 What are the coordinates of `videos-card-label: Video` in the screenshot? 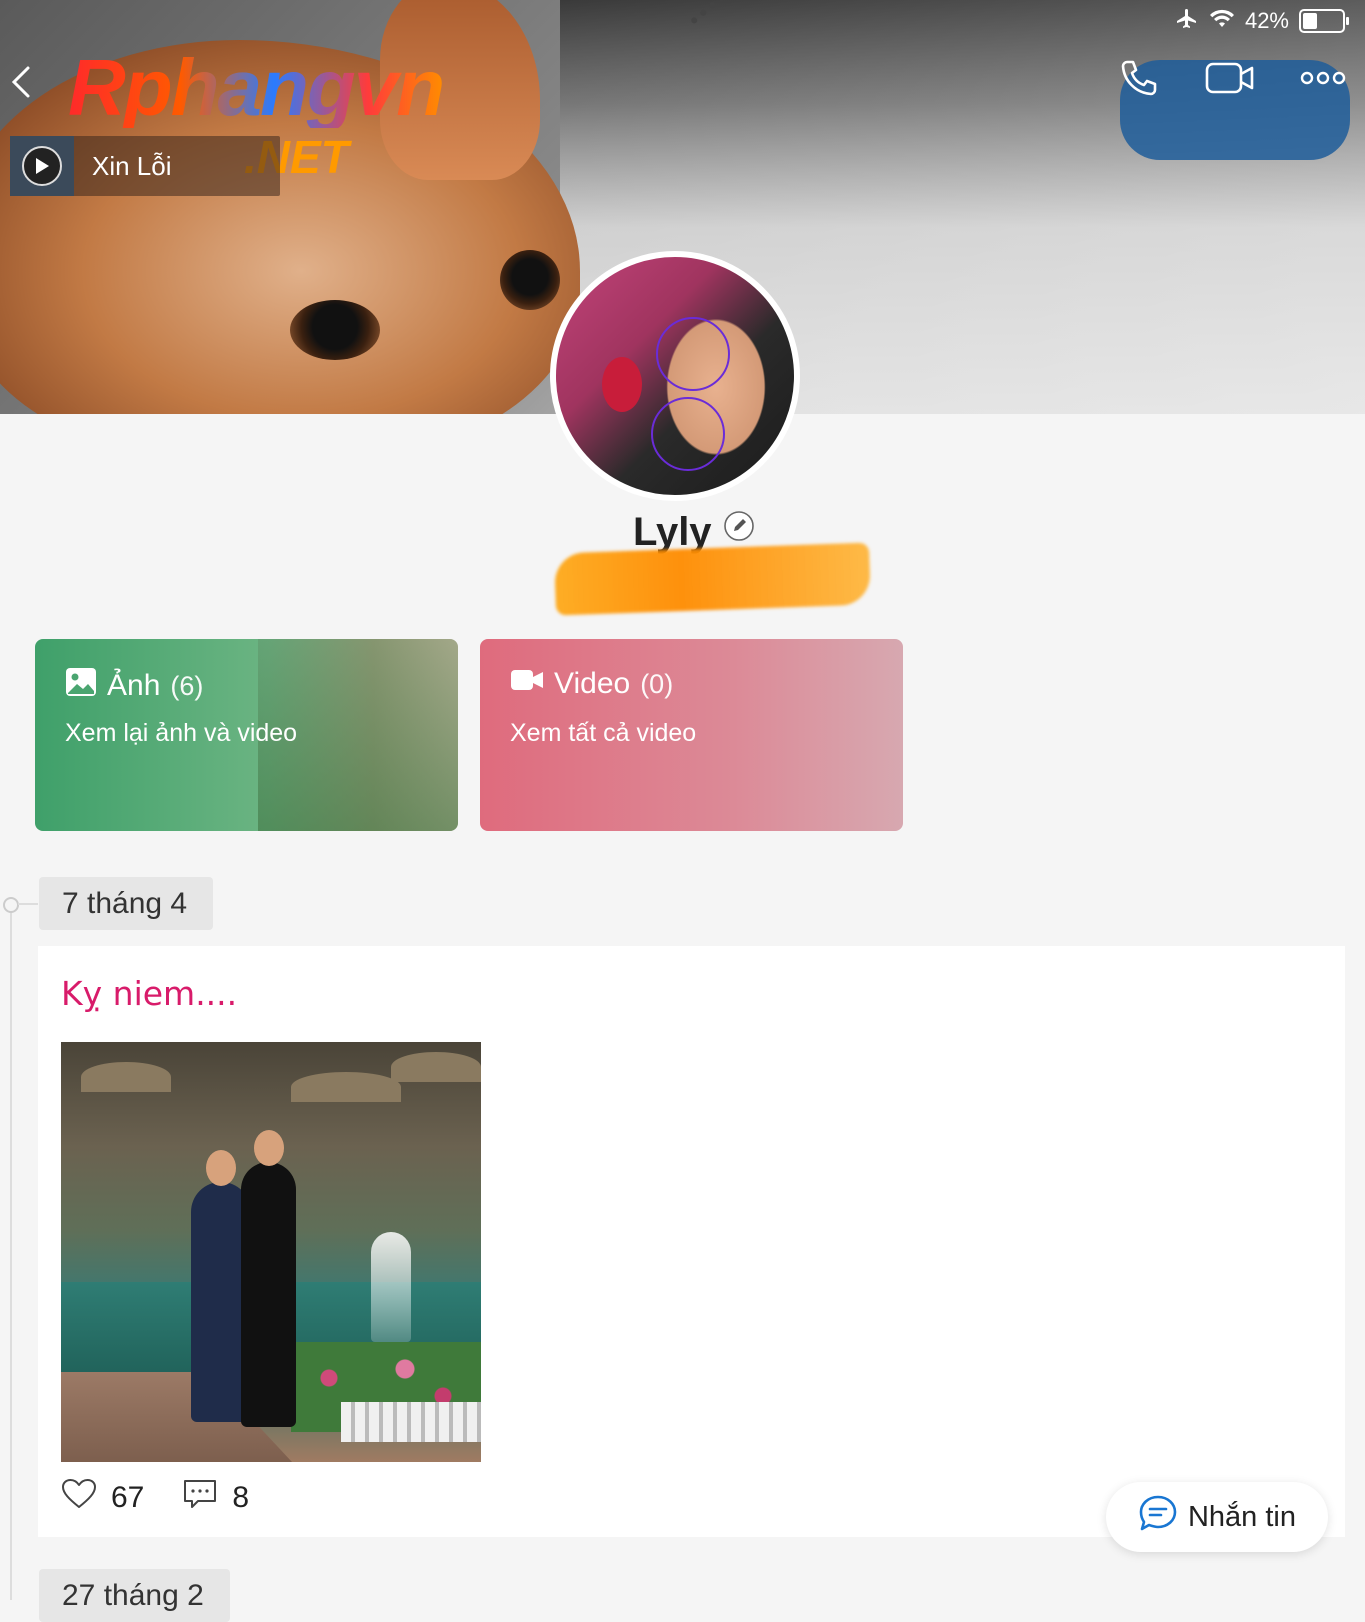 It's located at (592, 683).